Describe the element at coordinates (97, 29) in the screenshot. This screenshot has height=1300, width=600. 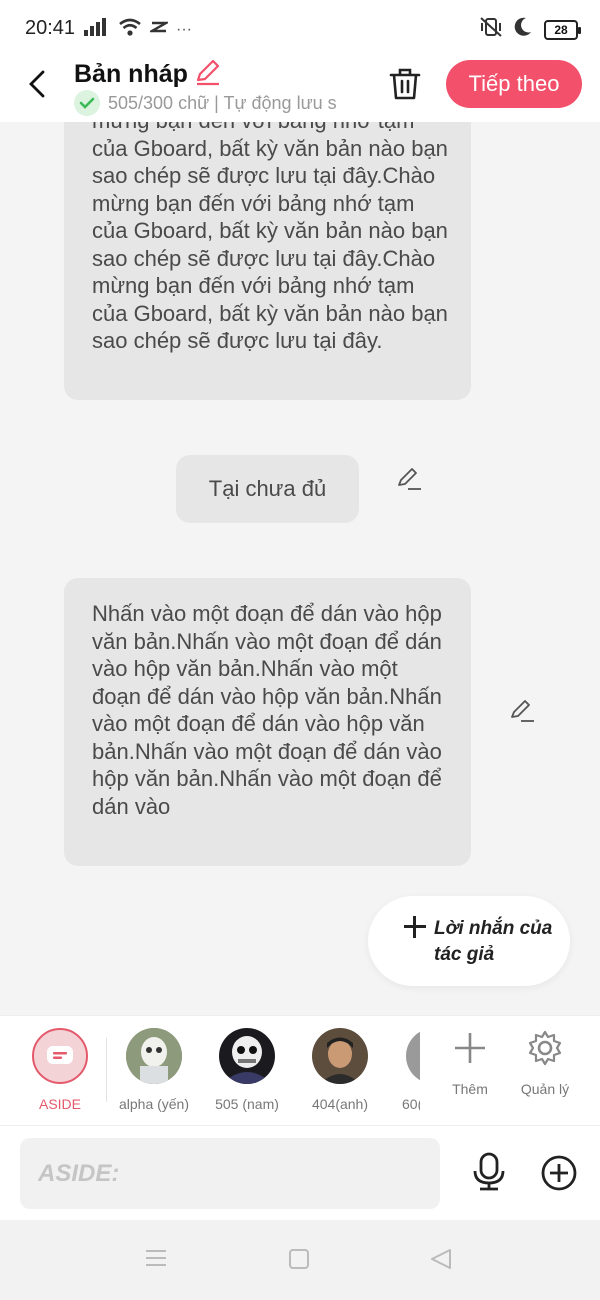
I see `signal-icon` at that location.